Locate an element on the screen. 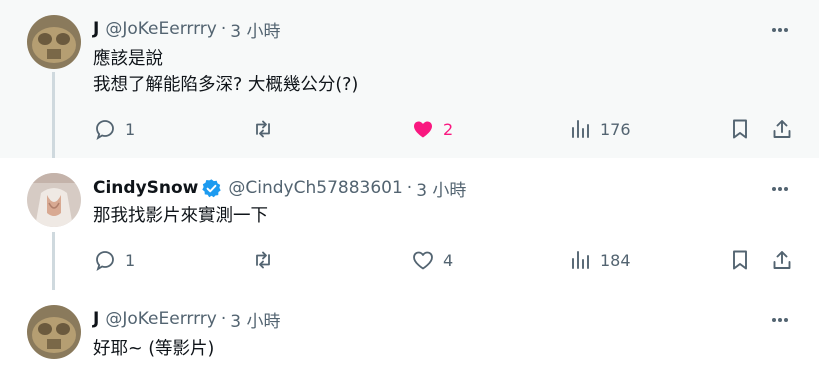 This screenshot has height=368, width=819. avatar-cindysnow is located at coordinates (54, 200).